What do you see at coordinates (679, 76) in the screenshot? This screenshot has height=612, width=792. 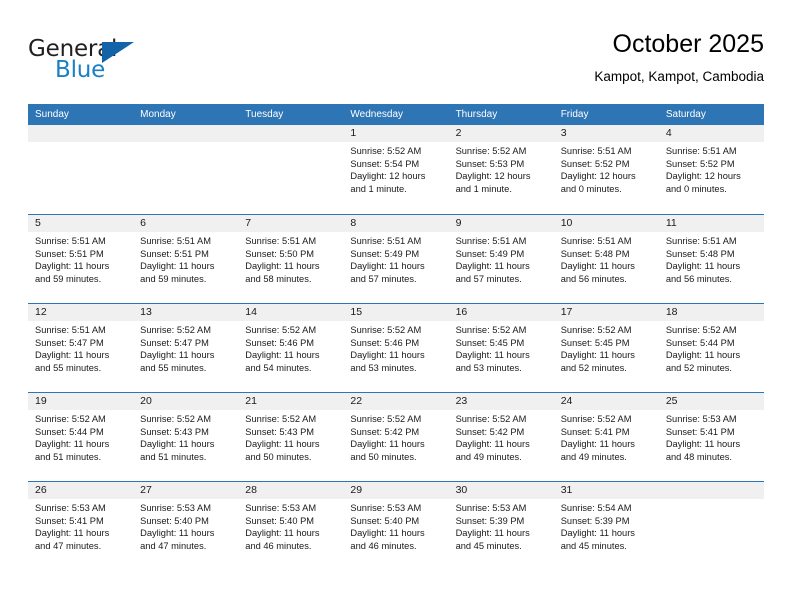 I see `location-subtitle: Kampot, Kampot, Cambodia` at bounding box center [679, 76].